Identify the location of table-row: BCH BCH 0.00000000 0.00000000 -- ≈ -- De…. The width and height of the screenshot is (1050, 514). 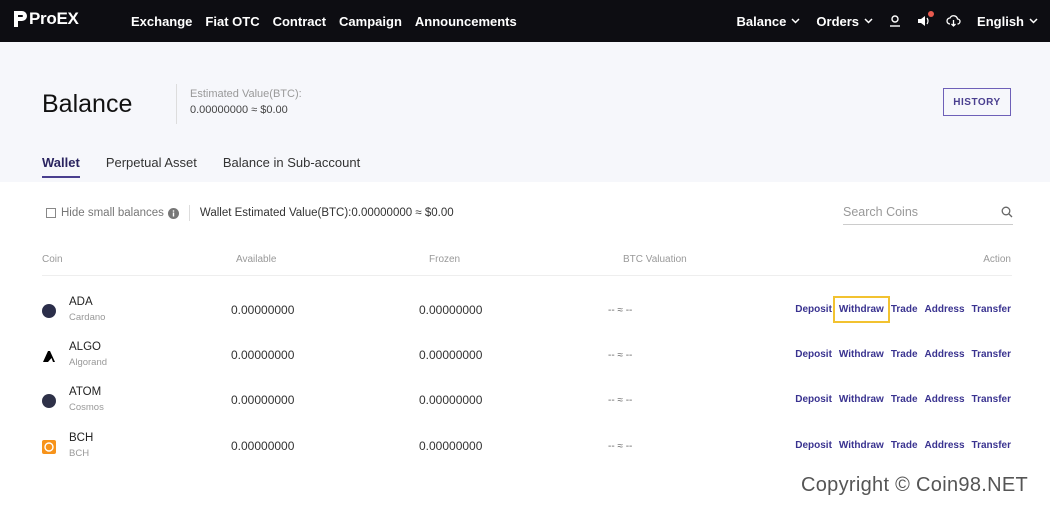
(525, 446).